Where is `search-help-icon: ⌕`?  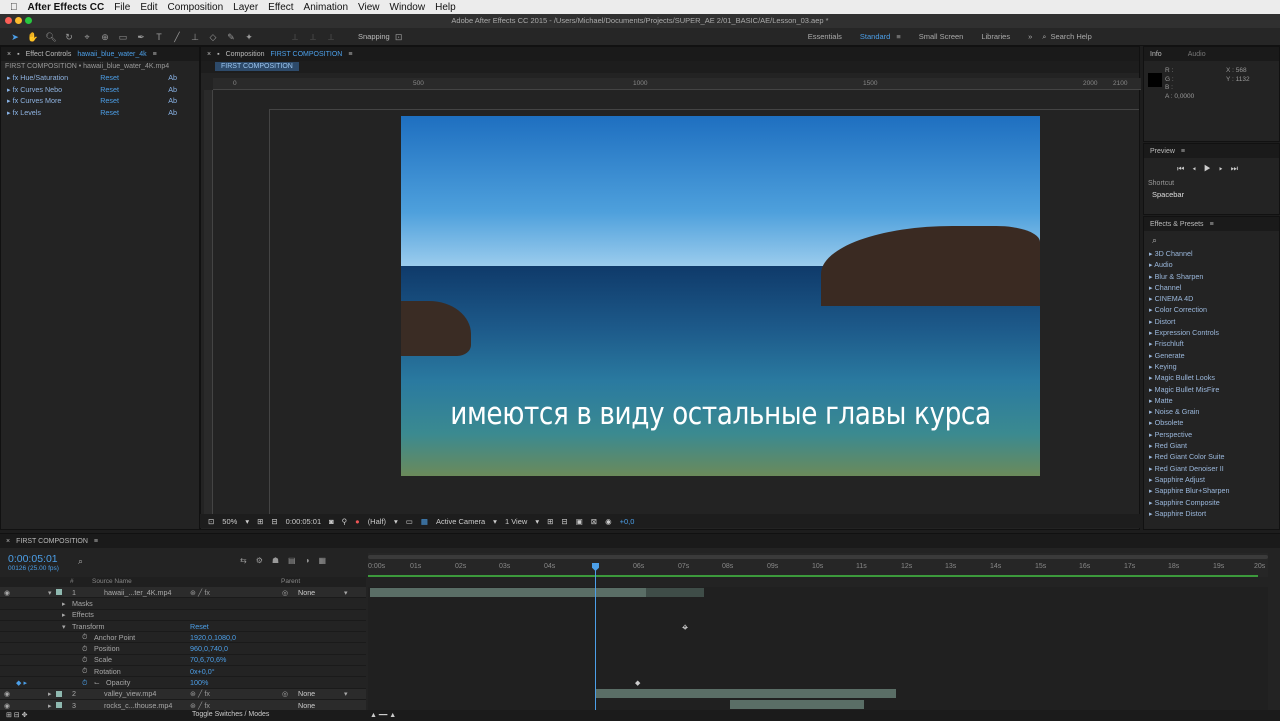 search-help-icon: ⌕ is located at coordinates (1044, 37).